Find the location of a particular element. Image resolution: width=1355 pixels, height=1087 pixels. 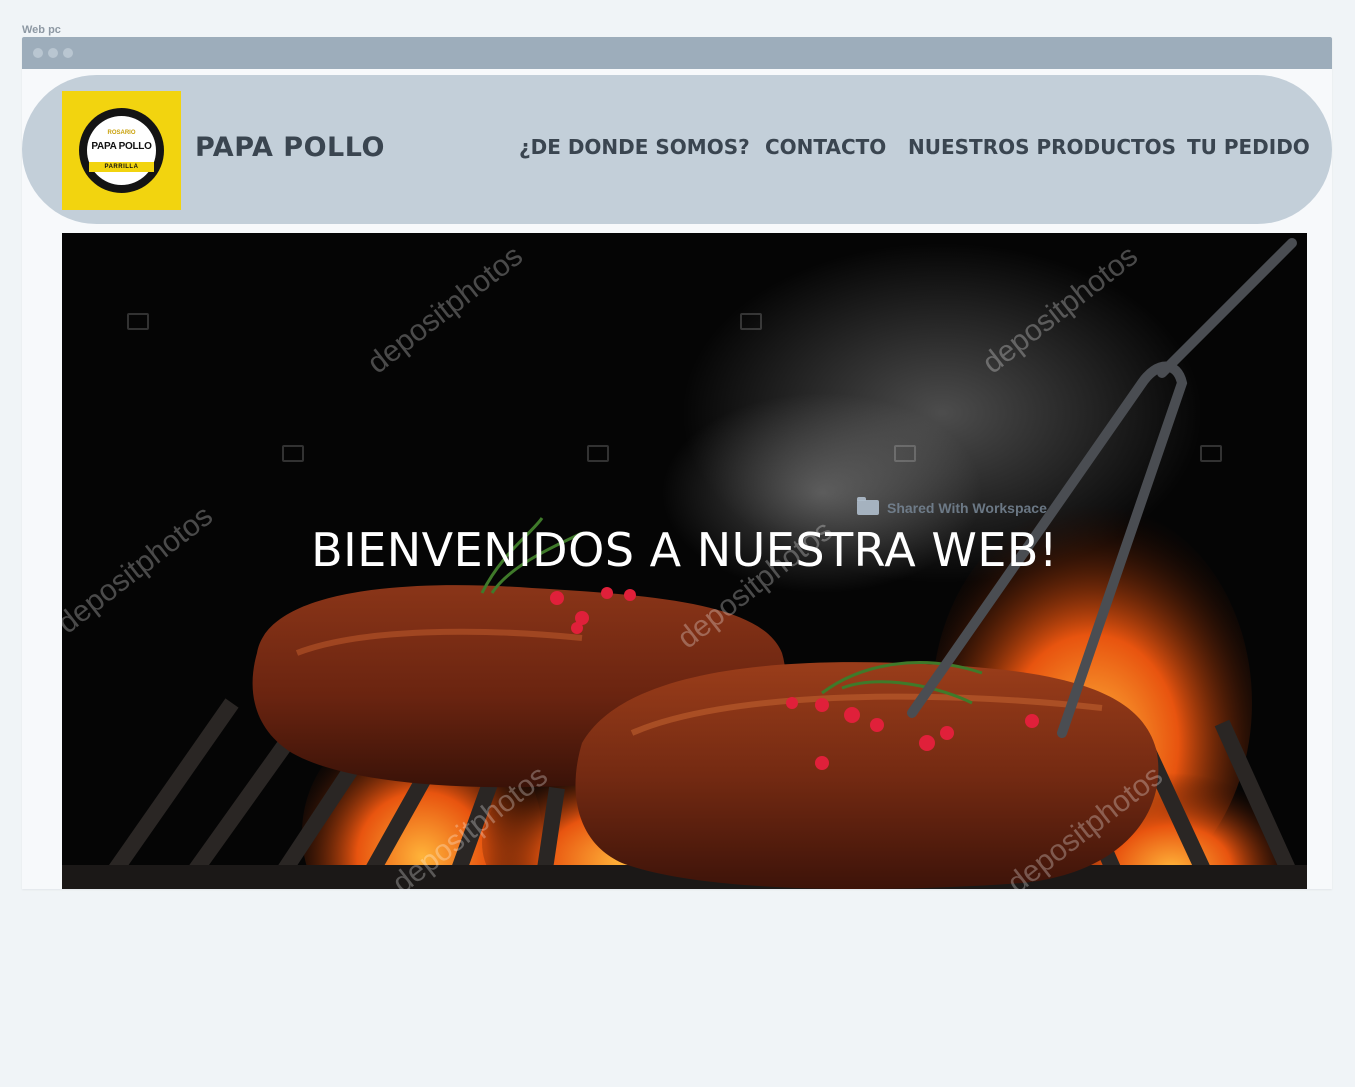

logo-main-text: PAPA POLLO is located at coordinates (121, 146).